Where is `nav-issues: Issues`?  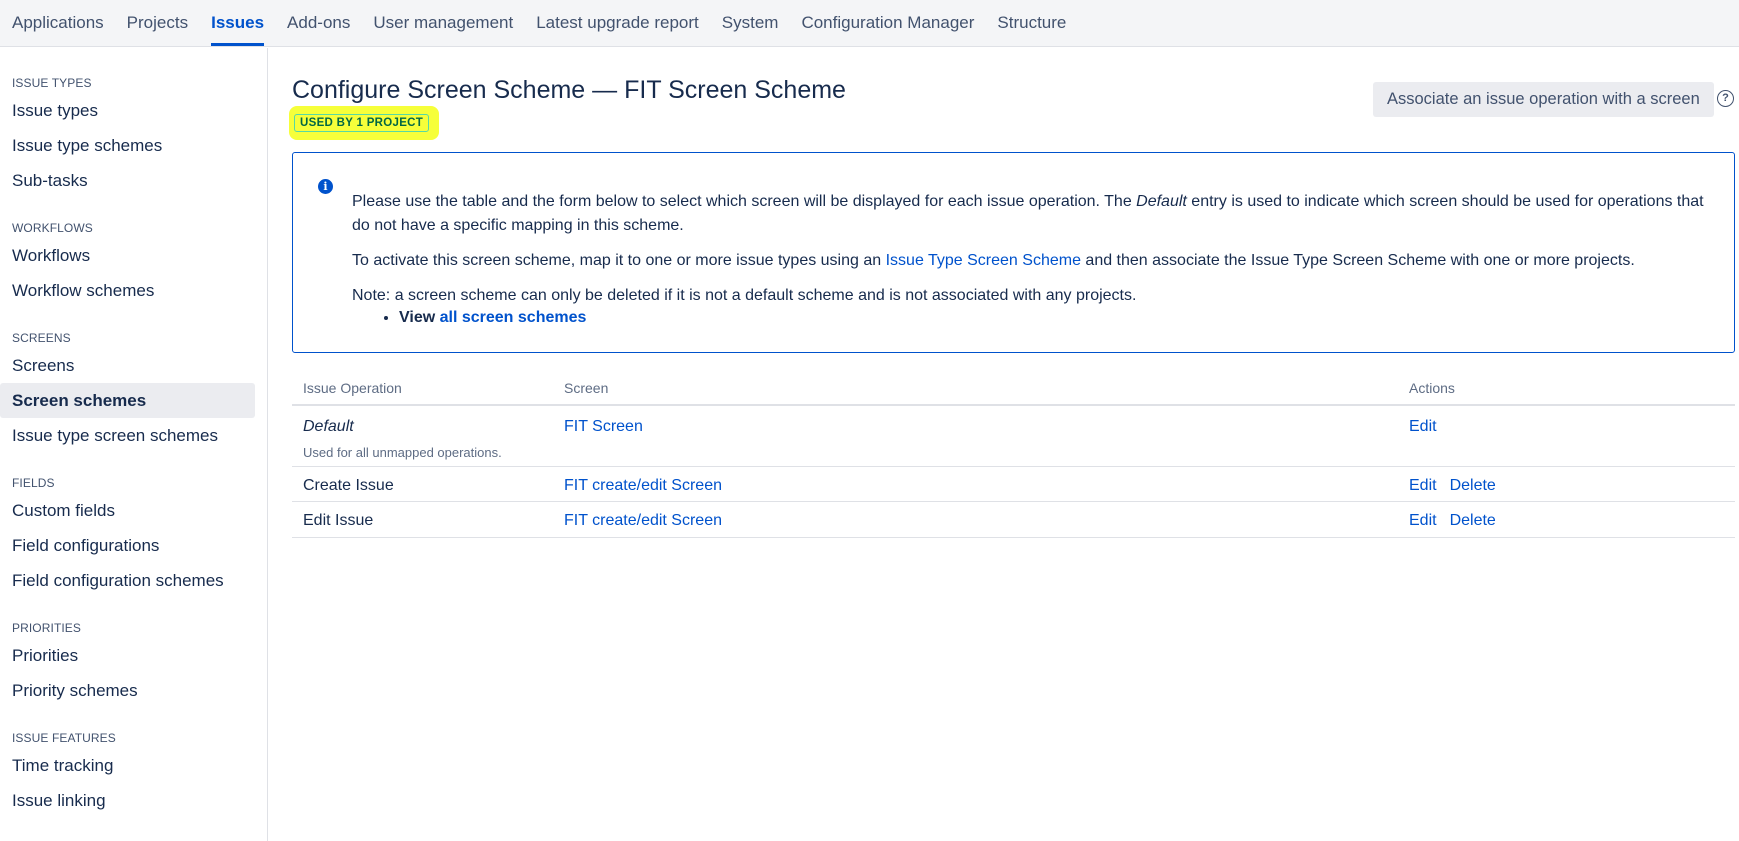
nav-issues: Issues is located at coordinates (237, 23).